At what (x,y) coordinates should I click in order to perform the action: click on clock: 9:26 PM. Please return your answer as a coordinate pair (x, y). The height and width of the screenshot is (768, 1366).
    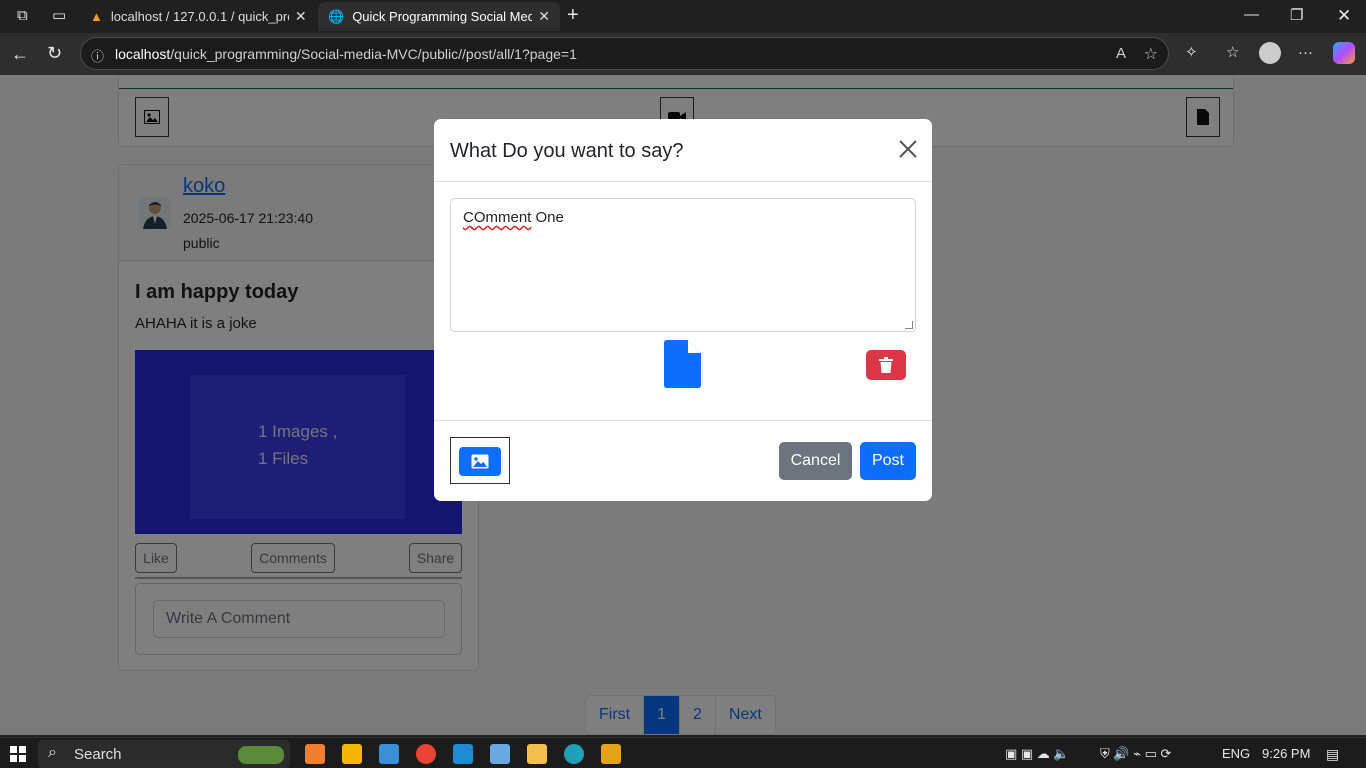
    Looking at the image, I should click on (1286, 753).